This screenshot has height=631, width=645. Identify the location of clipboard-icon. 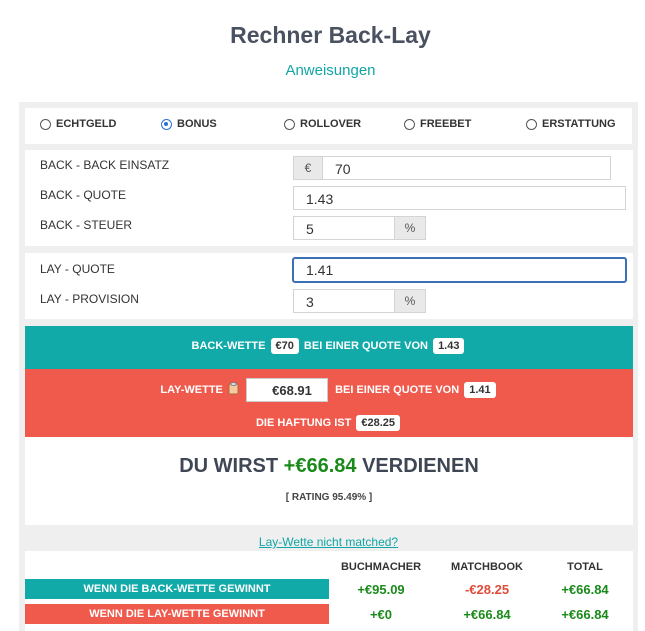
(233, 390).